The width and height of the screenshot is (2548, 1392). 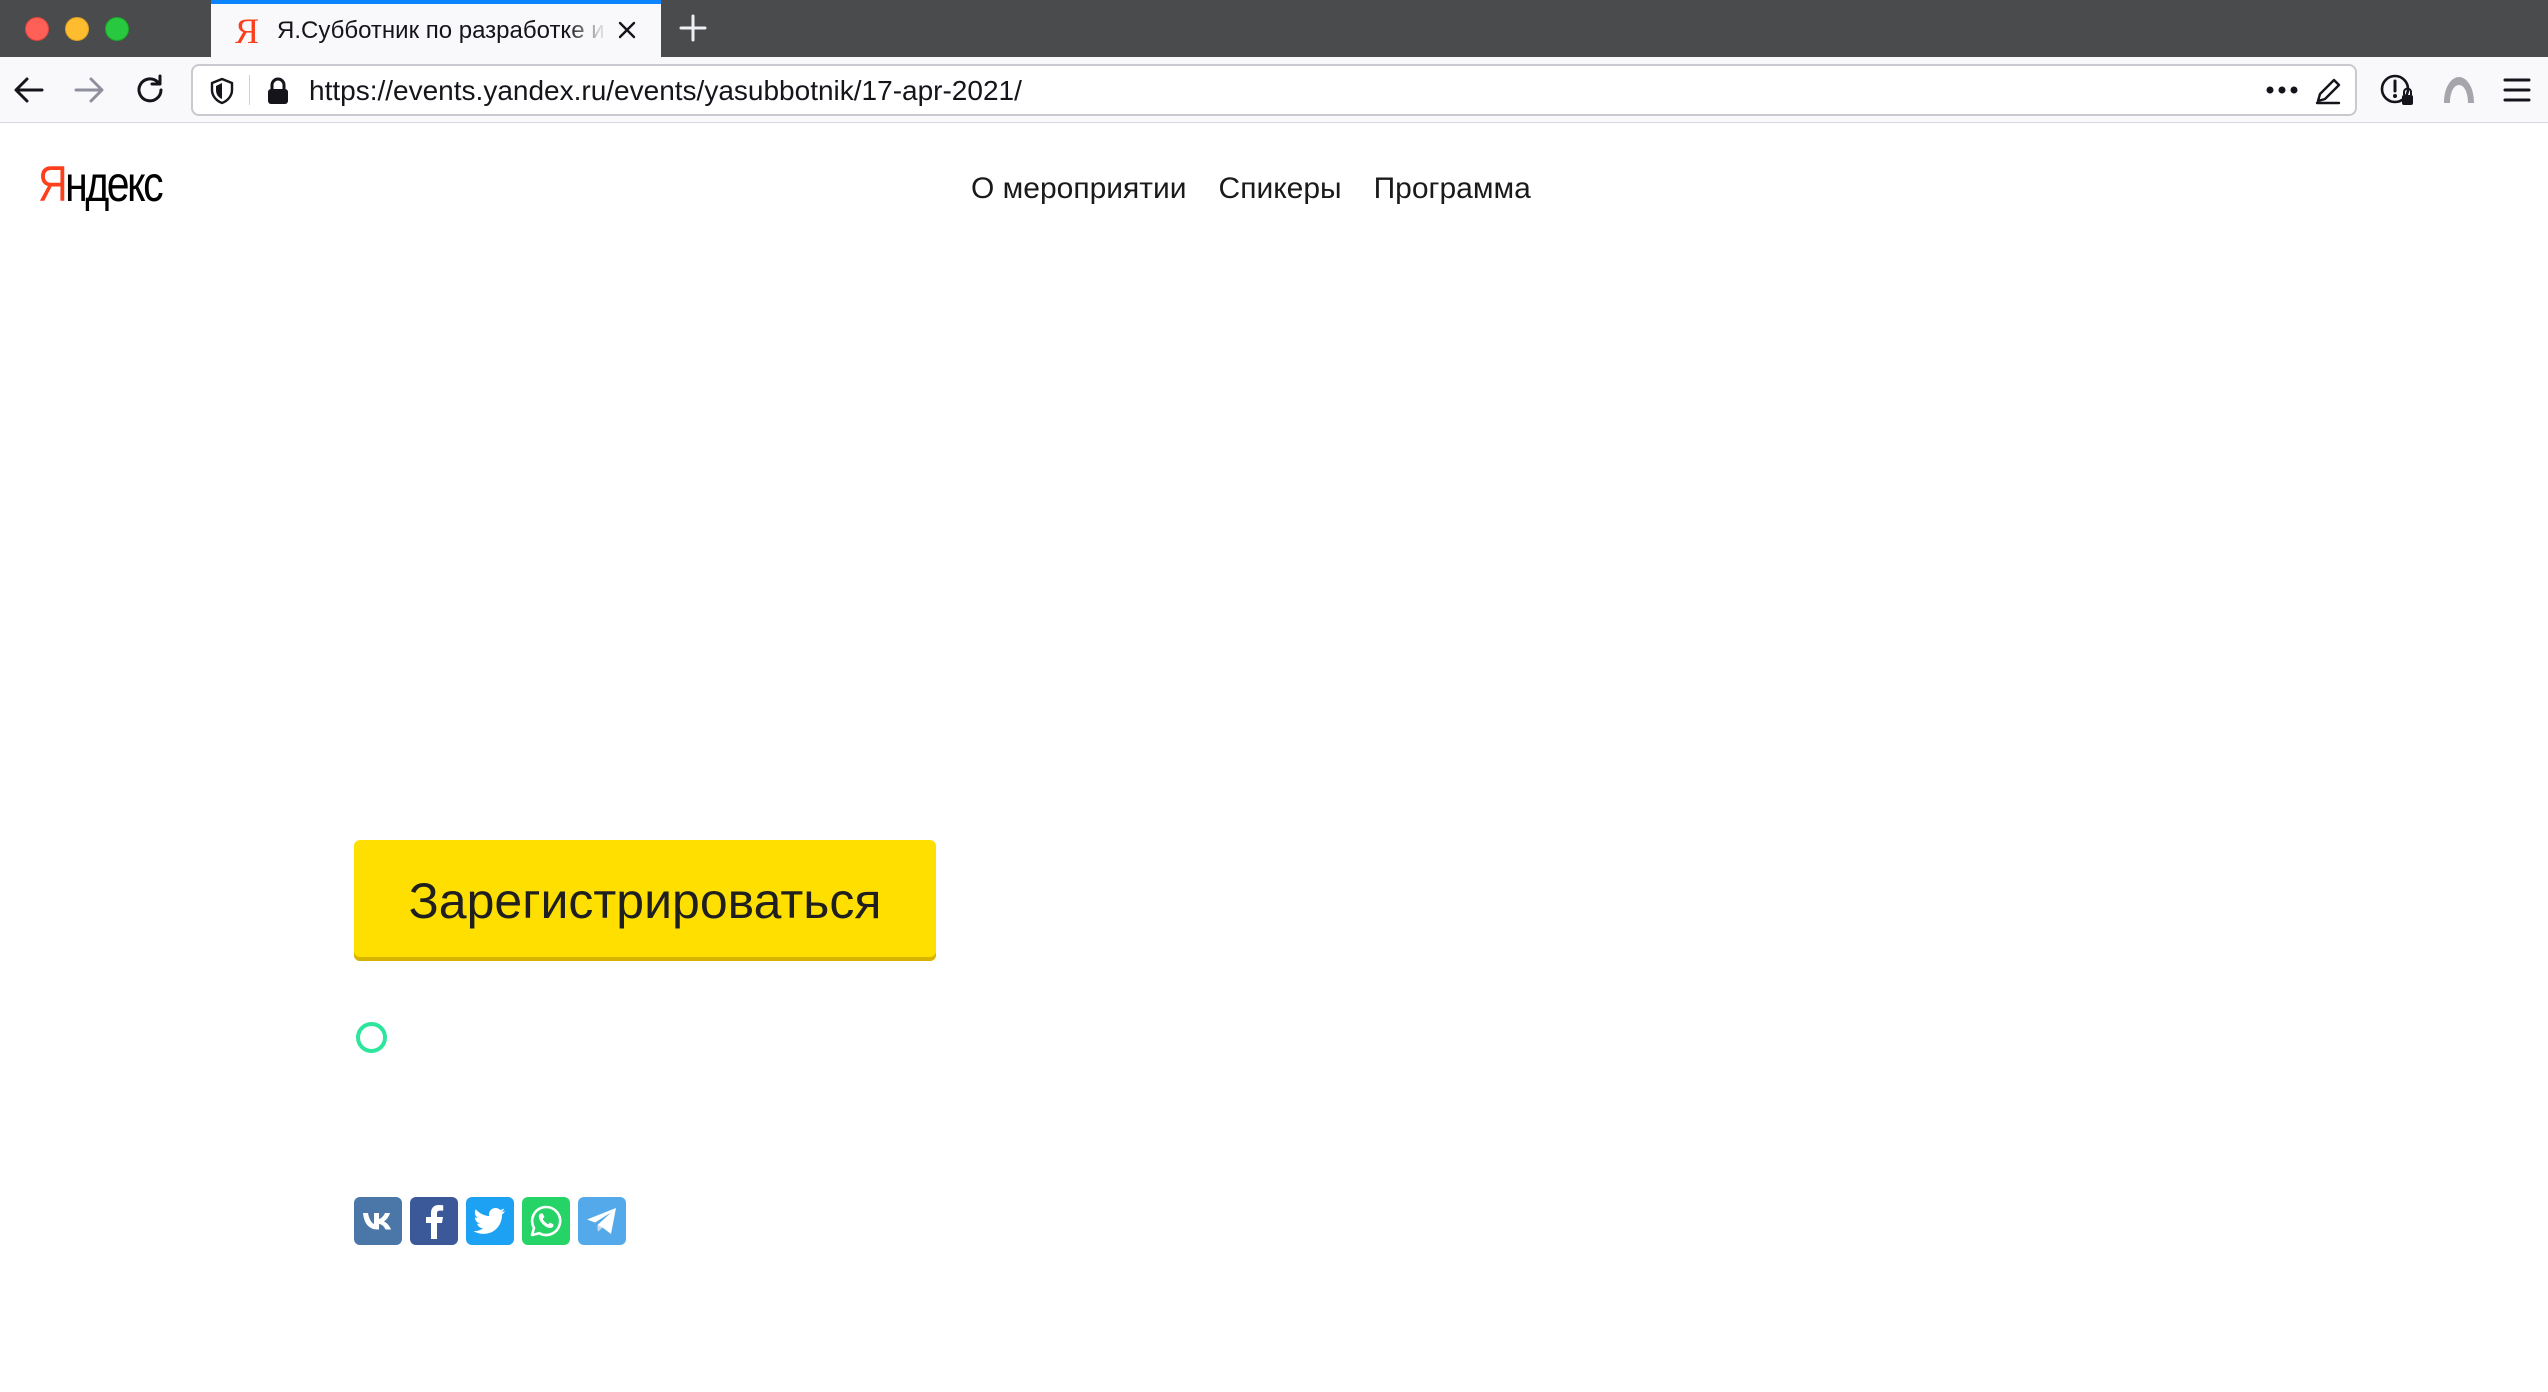 I want to click on browser-tab: Я Я.Субботник по разработке интерфейсов, so click(x=436, y=28).